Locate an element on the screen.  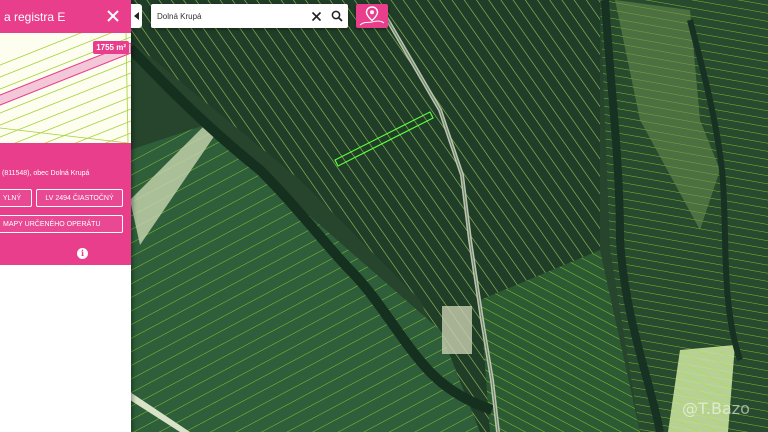
search-icon is located at coordinates (337, 16).